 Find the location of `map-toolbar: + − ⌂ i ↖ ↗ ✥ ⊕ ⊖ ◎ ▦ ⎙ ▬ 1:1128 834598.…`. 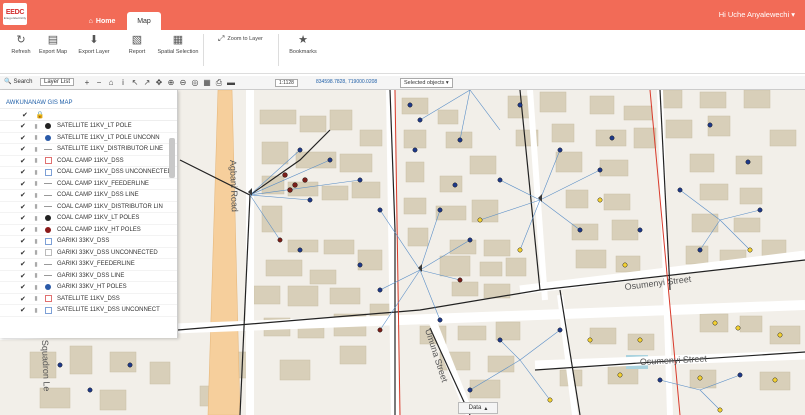

map-toolbar: + − ⌂ i ↖ ↗ ✥ ⊕ ⊖ ◎ ▦ ⎙ ▬ 1:1128 834598.… is located at coordinates (402, 83).